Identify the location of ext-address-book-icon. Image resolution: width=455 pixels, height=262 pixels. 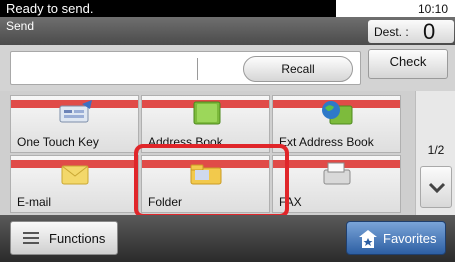
(336, 113).